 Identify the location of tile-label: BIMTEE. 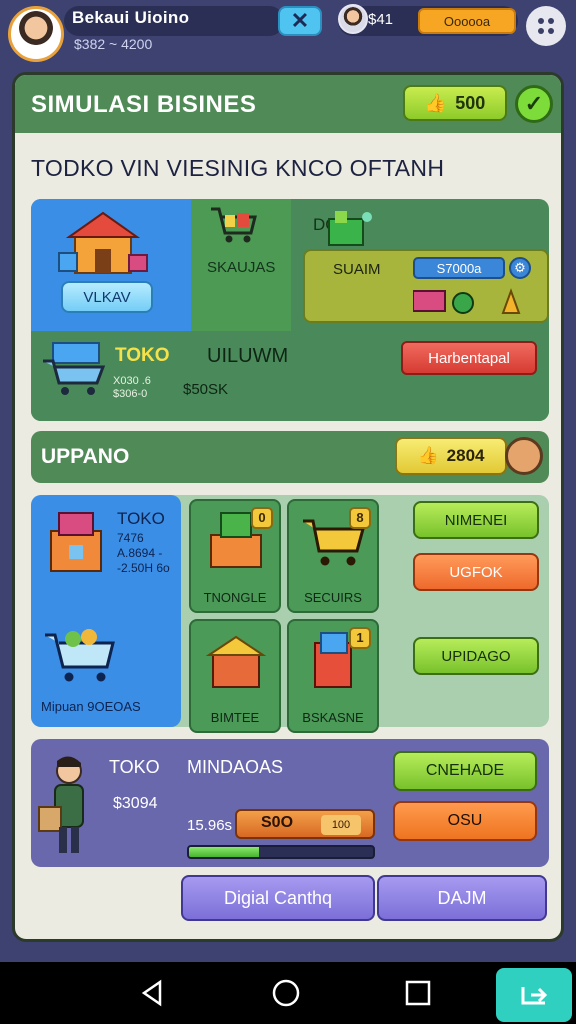
(235, 717).